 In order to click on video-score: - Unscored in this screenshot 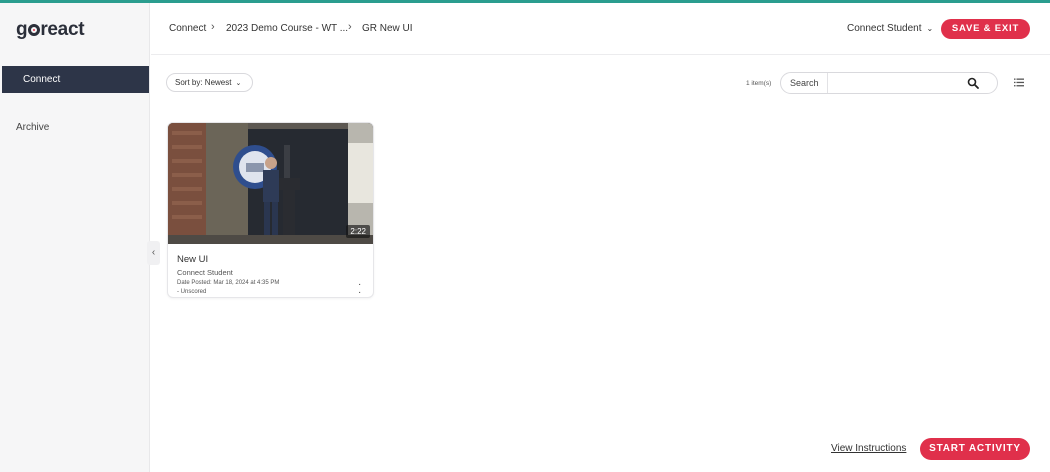, I will do `click(192, 292)`.